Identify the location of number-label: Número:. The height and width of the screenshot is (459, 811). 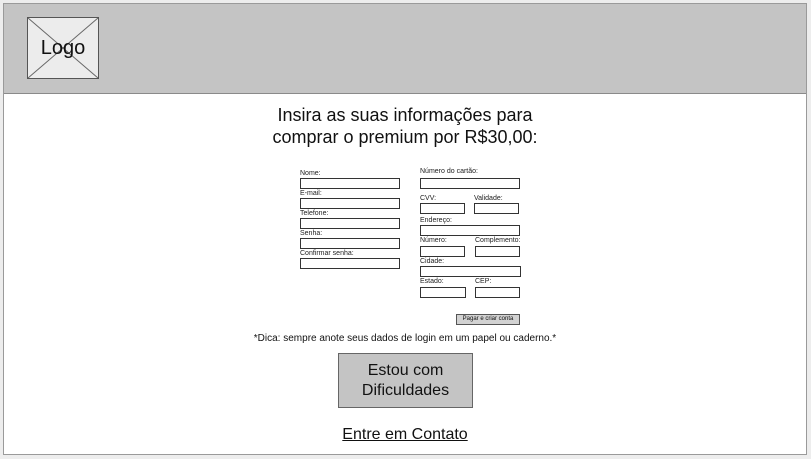
(433, 240).